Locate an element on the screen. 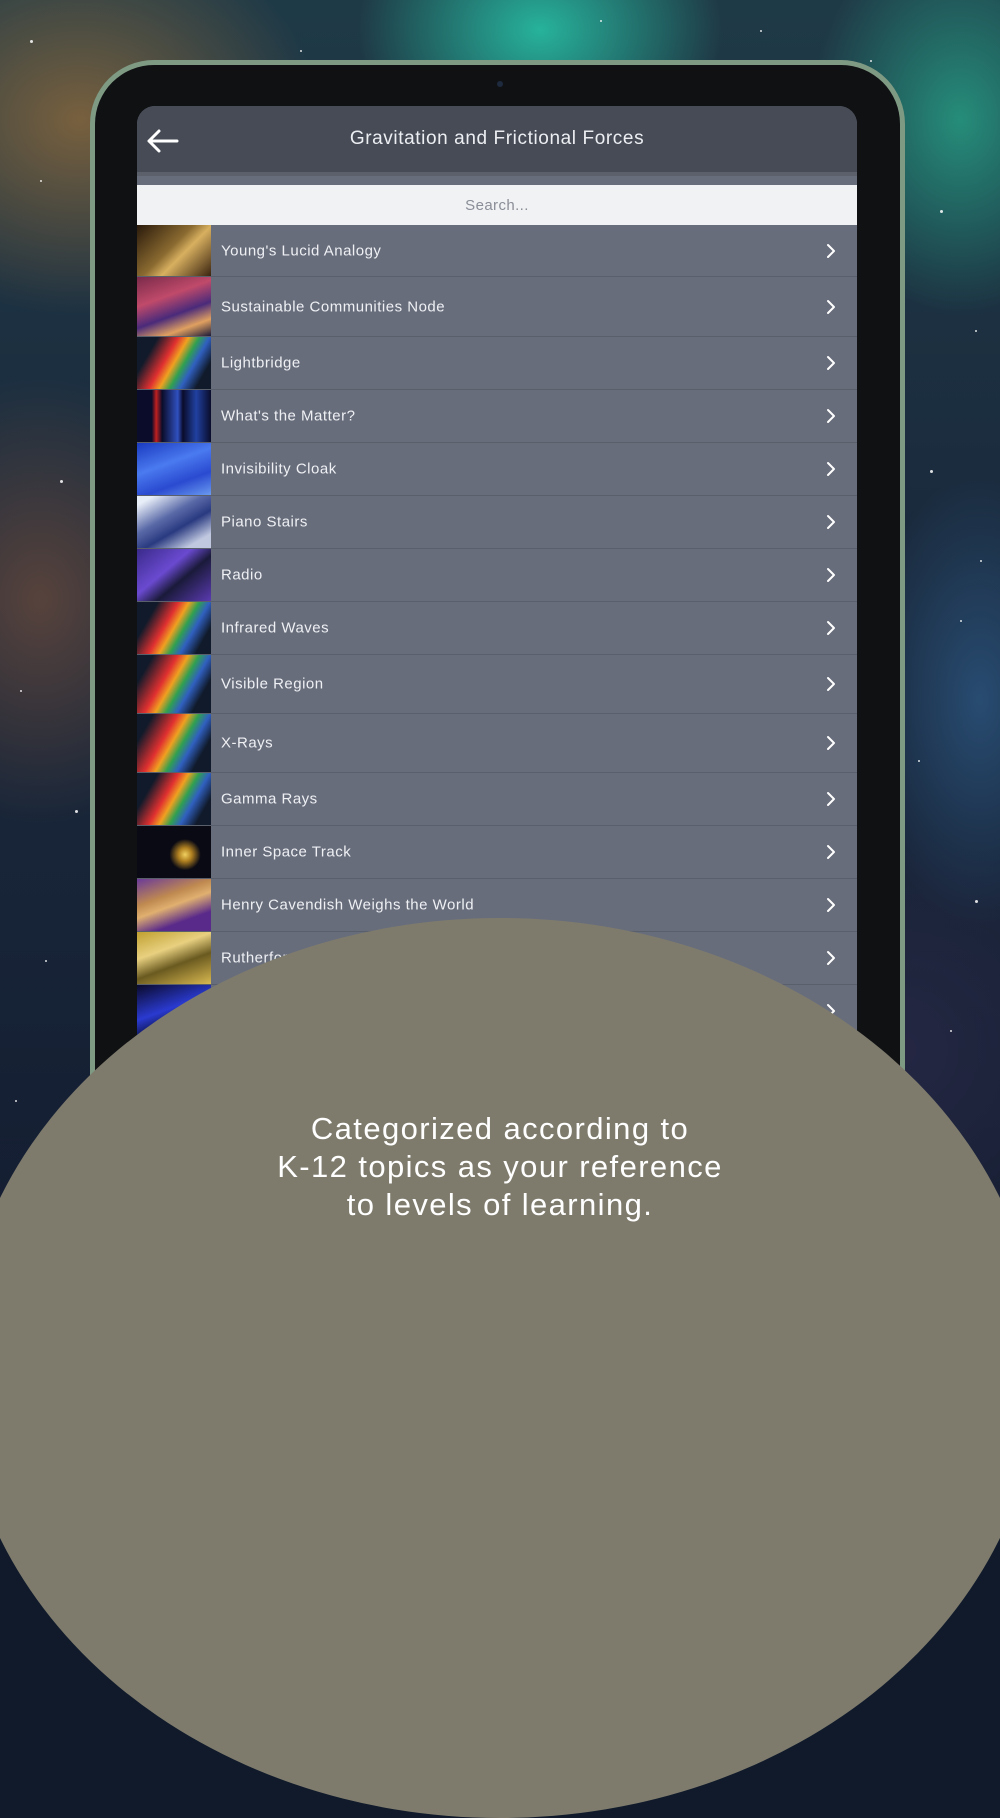  navigation-bar: Gravitation and Frictional Forces is located at coordinates (497, 141).